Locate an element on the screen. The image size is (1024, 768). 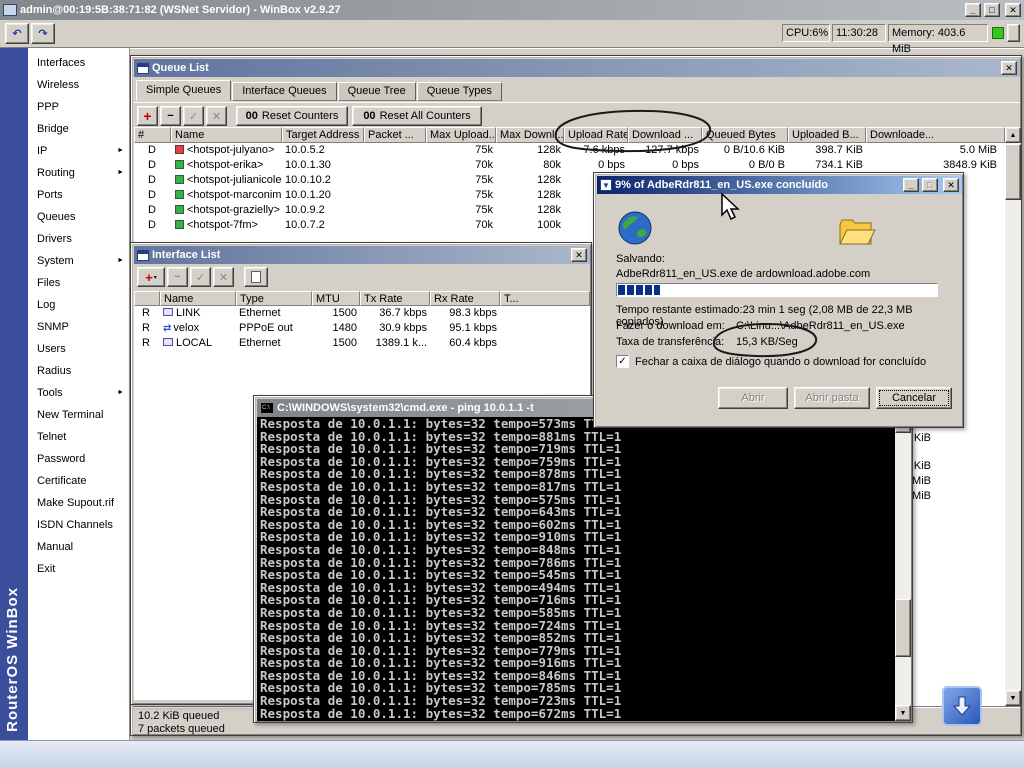
sidebar-item-label: Wireless is located at coordinates (58, 85).